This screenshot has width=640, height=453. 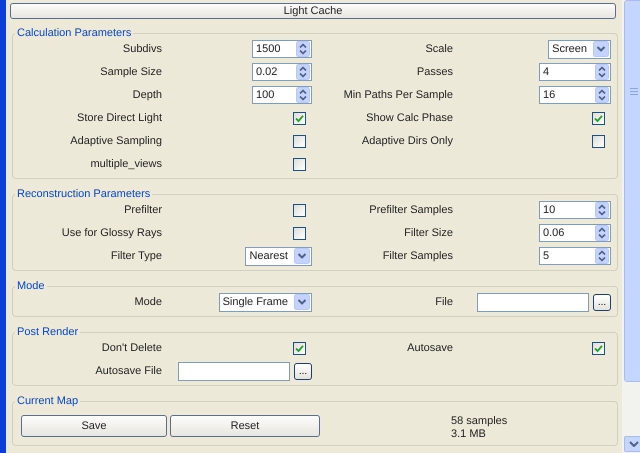 What do you see at coordinates (469, 434) in the screenshot?
I see `map-info-text: 3.1 MB` at bounding box center [469, 434].